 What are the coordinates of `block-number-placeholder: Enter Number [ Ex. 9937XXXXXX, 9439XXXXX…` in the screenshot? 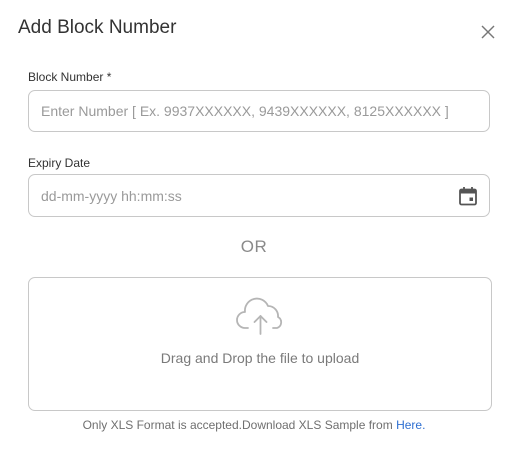 It's located at (245, 111).